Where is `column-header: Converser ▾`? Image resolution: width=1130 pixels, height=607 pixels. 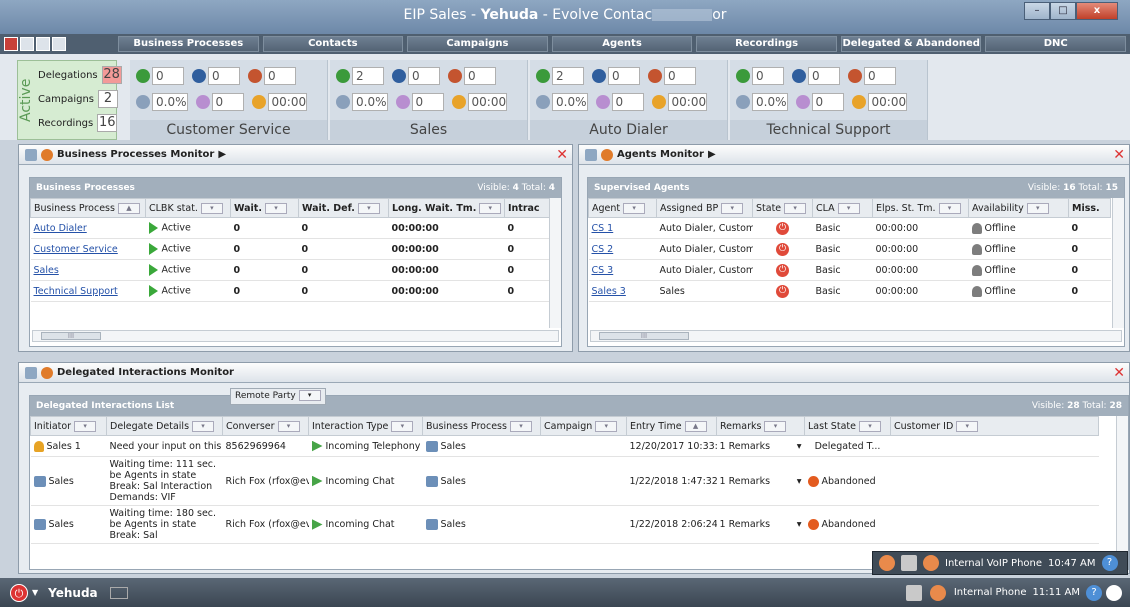
column-header: Converser ▾ is located at coordinates (265, 426).